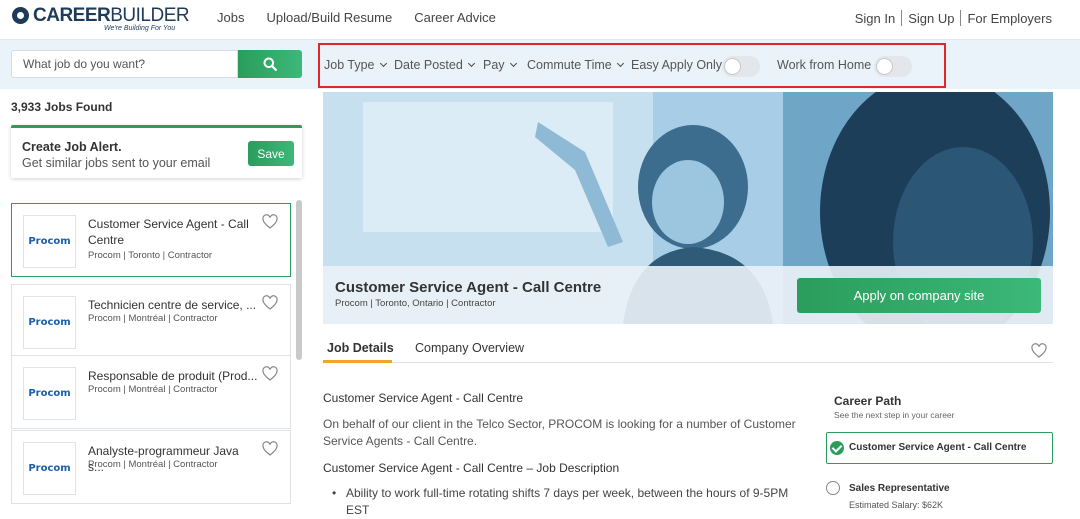  What do you see at coordinates (868, 401) in the screenshot?
I see `career-path-title: Career Path` at bounding box center [868, 401].